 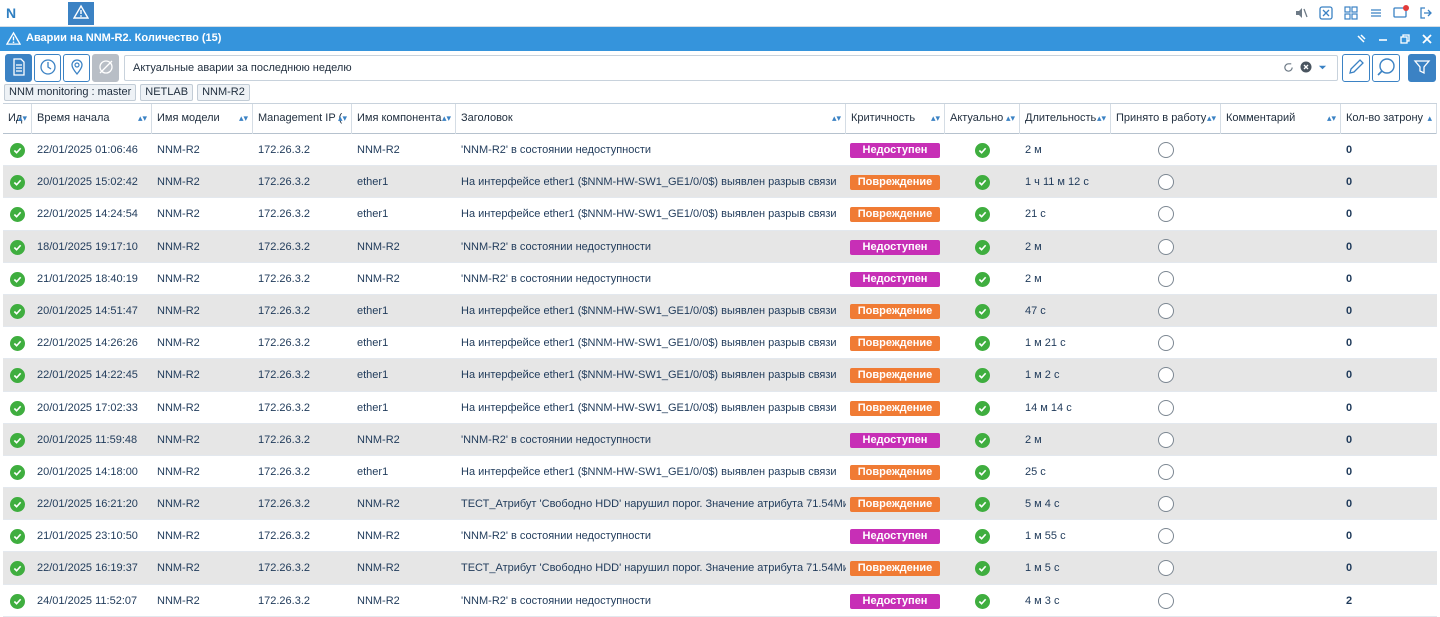 What do you see at coordinates (895, 150) in the screenshot?
I see `severity-badge: Недоступен` at bounding box center [895, 150].